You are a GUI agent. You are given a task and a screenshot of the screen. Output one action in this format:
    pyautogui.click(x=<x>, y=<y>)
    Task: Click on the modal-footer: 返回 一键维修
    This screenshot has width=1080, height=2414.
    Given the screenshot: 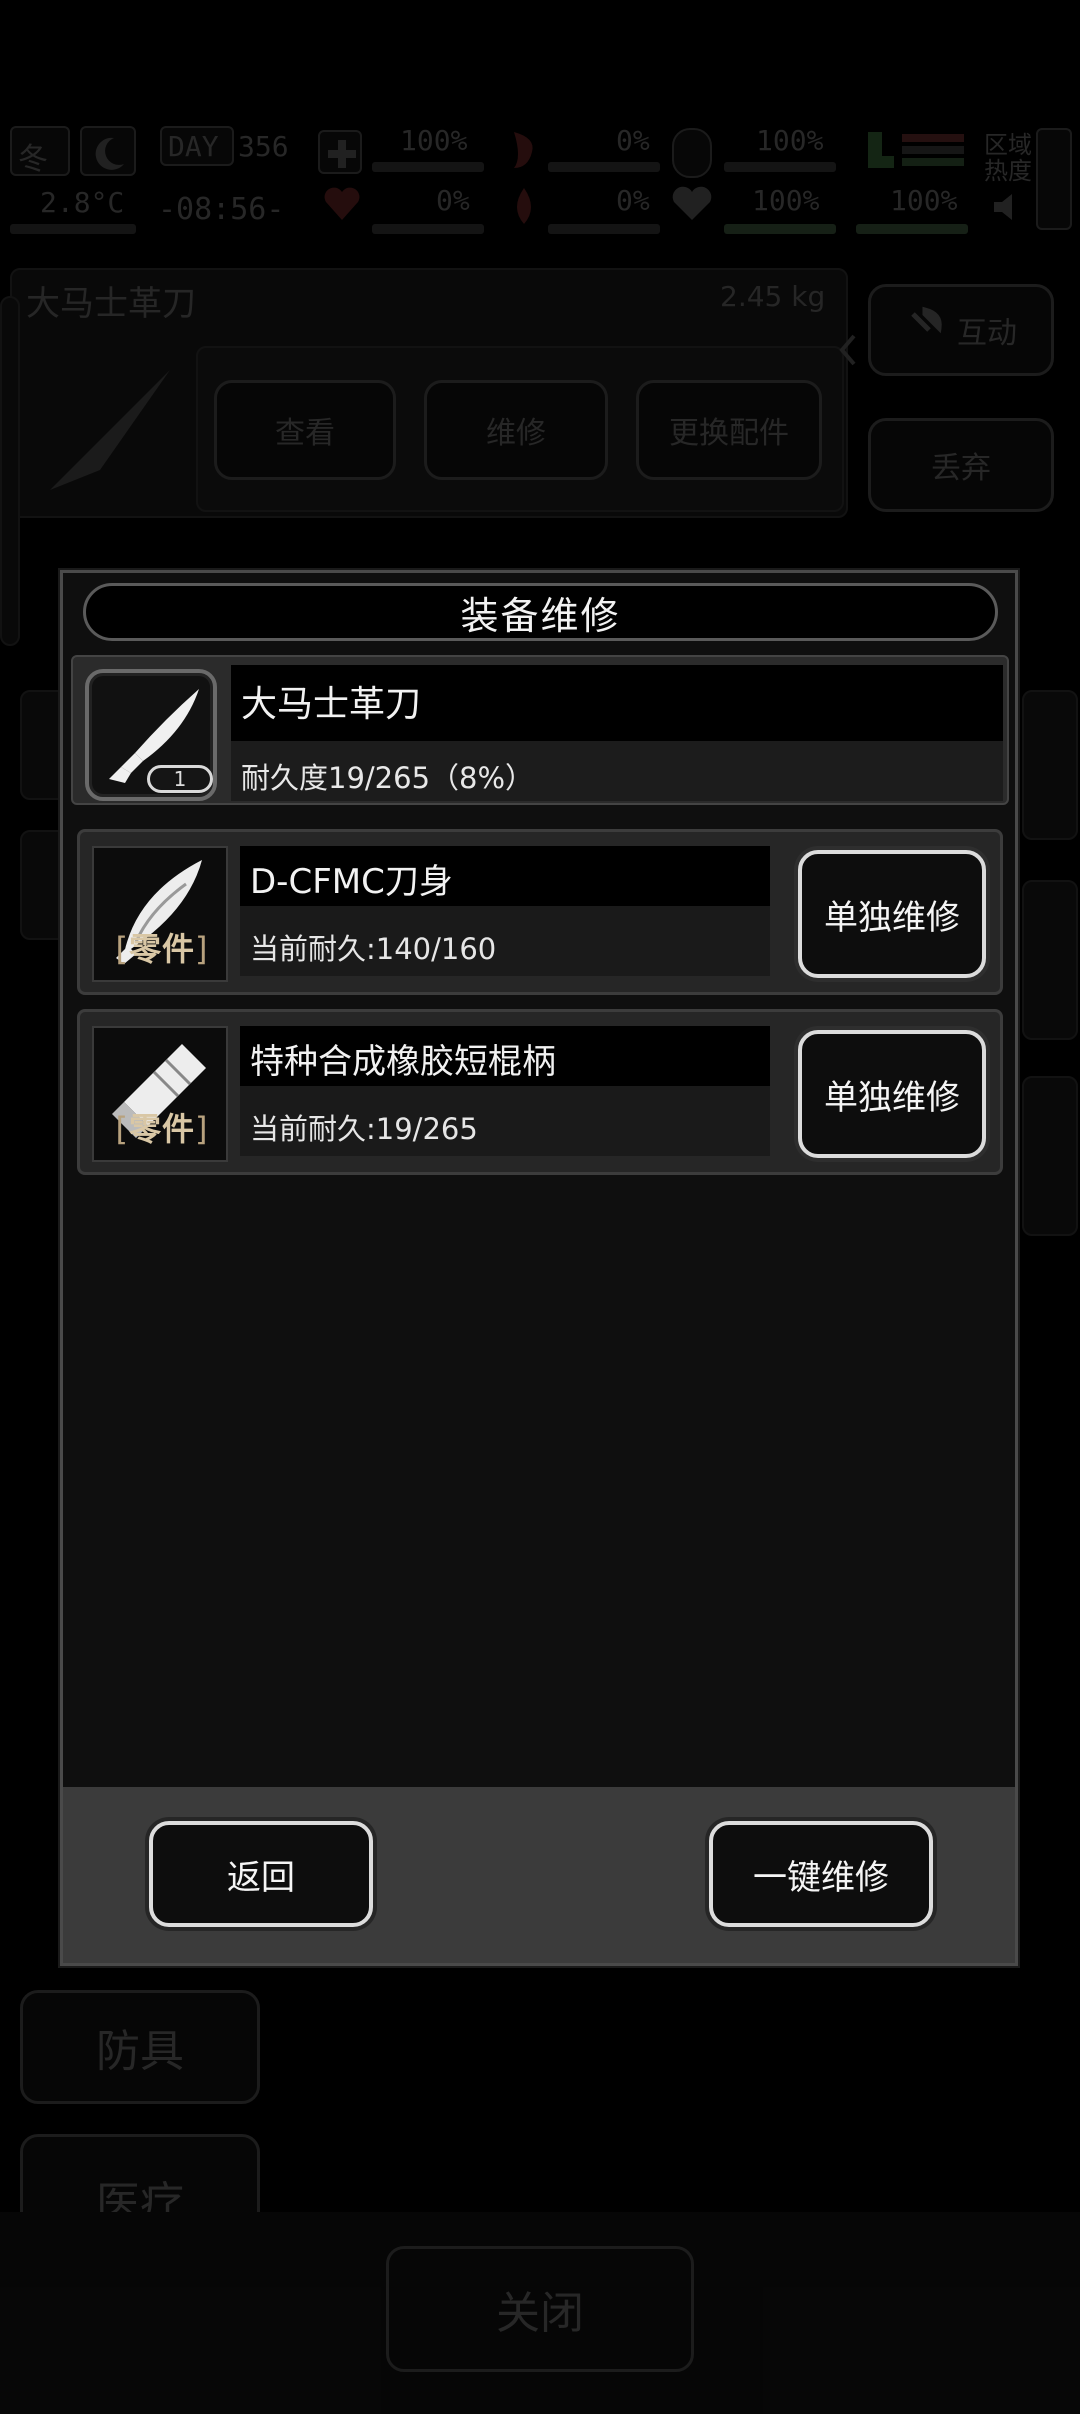 What is the action you would take?
    pyautogui.click(x=539, y=1875)
    